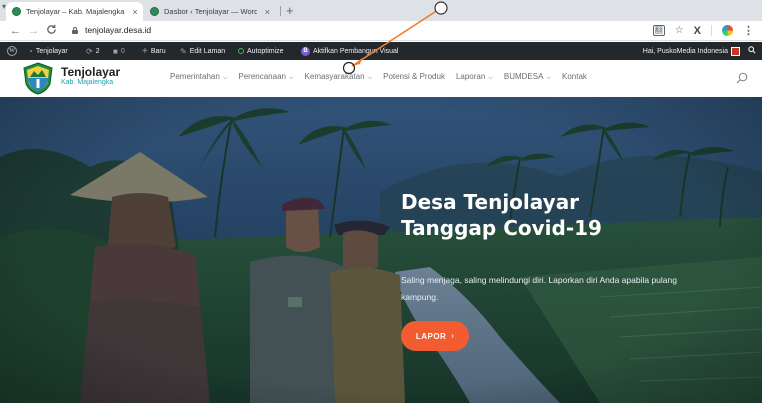 This screenshot has height=403, width=762. Describe the element at coordinates (748, 30) in the screenshot. I see `browser-menu-icon: ⋮` at that location.